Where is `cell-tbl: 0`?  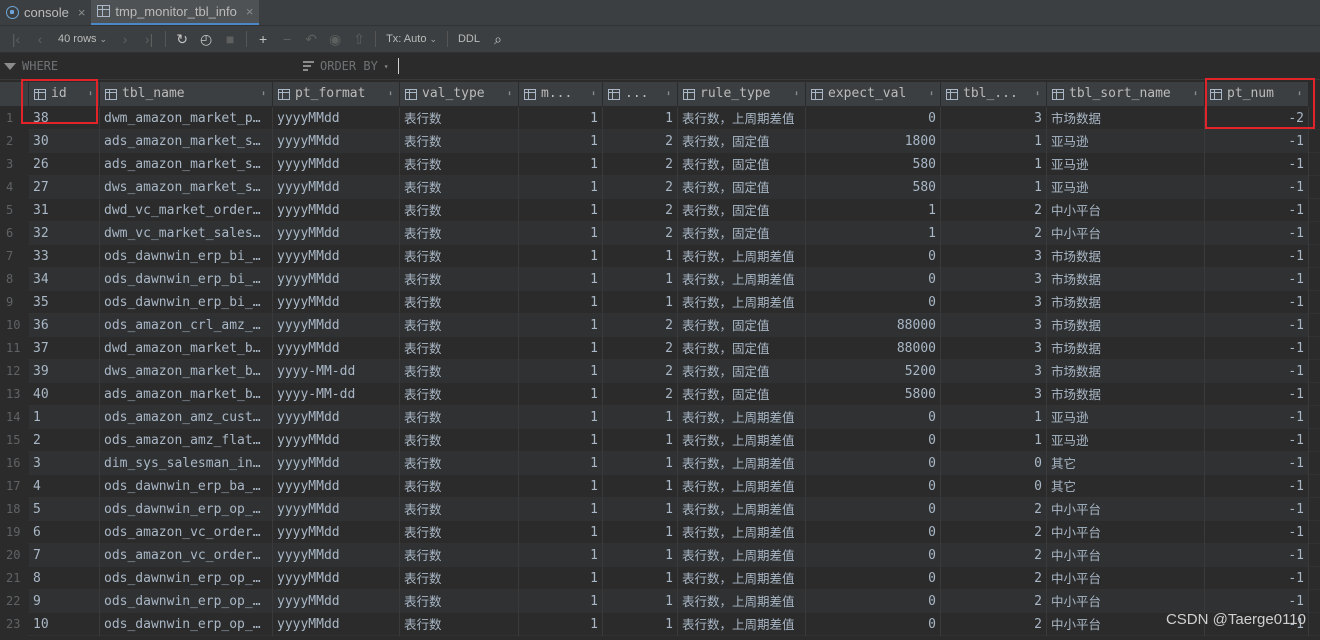
cell-tbl: 0 is located at coordinates (994, 463).